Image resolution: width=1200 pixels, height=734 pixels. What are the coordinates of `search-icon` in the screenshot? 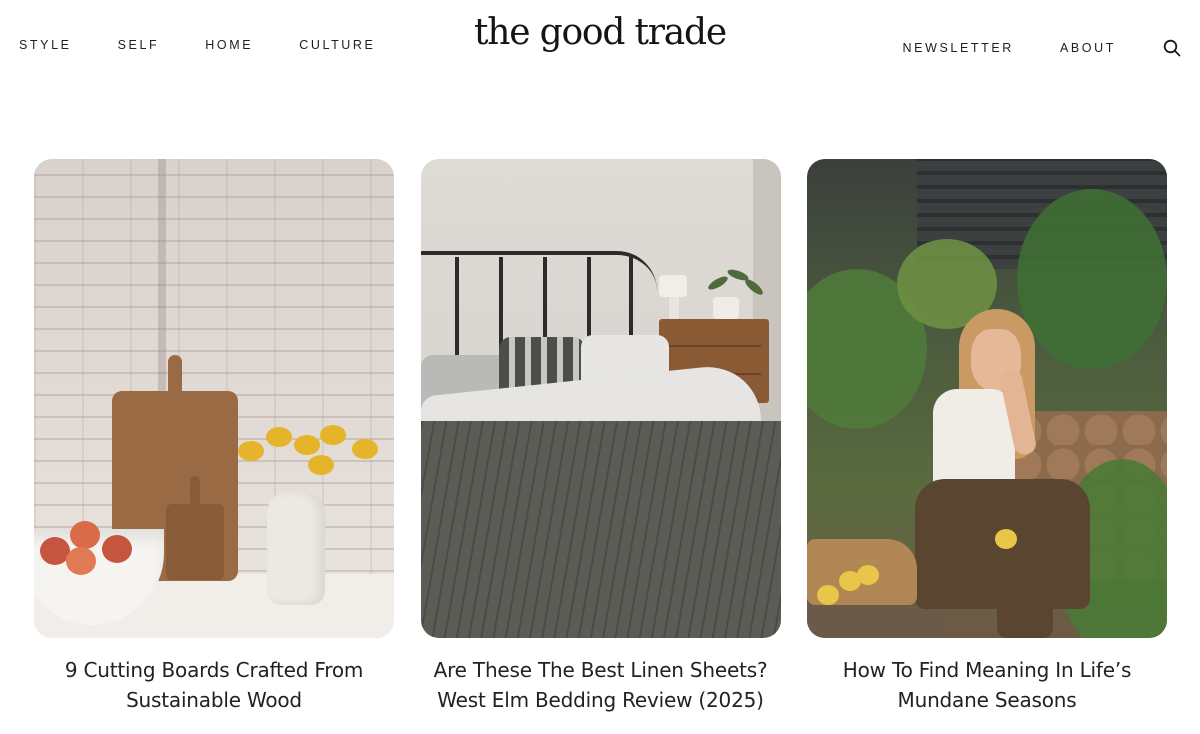 It's located at (1172, 48).